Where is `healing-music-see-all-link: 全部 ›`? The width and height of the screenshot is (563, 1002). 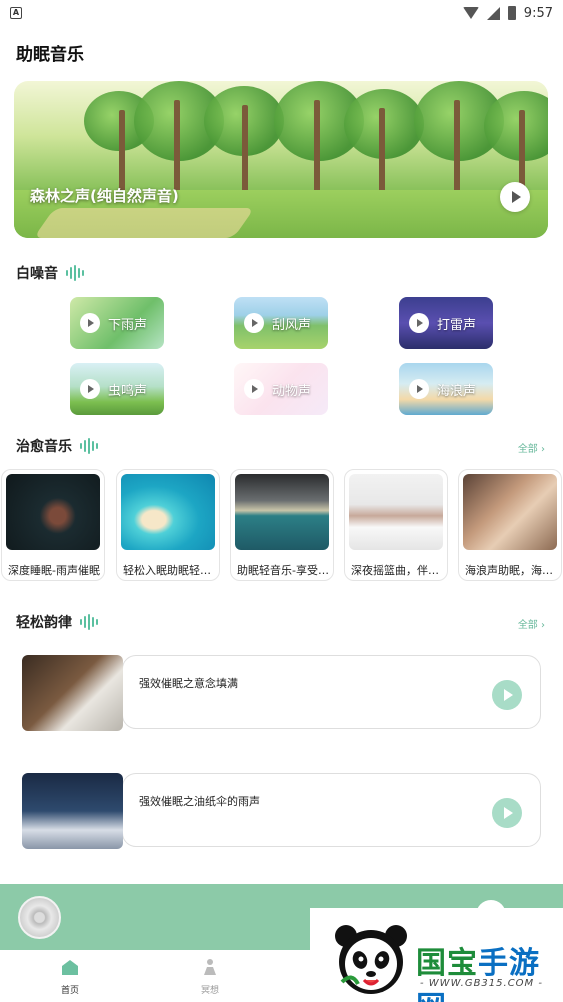
healing-music-see-all-link: 全部 › is located at coordinates (531, 447).